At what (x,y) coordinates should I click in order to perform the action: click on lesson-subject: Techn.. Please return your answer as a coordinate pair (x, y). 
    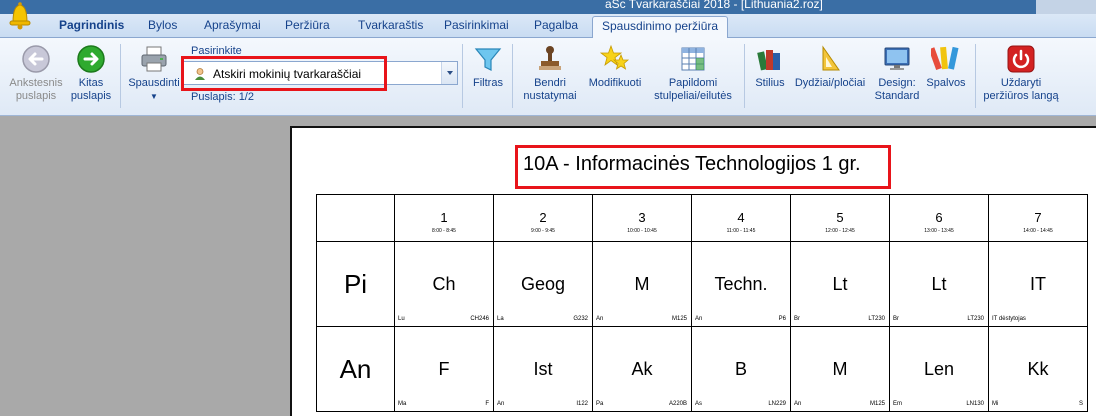
    Looking at the image, I should click on (741, 284).